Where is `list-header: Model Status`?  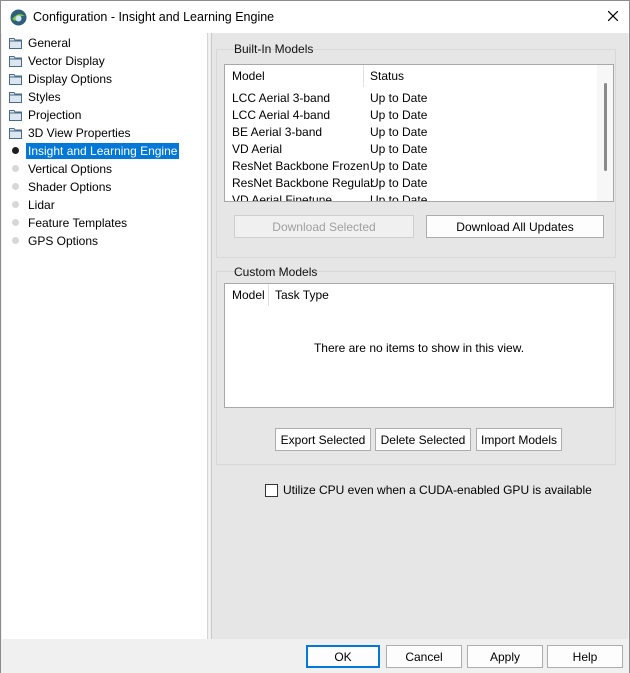
list-header: Model Status is located at coordinates (419, 76).